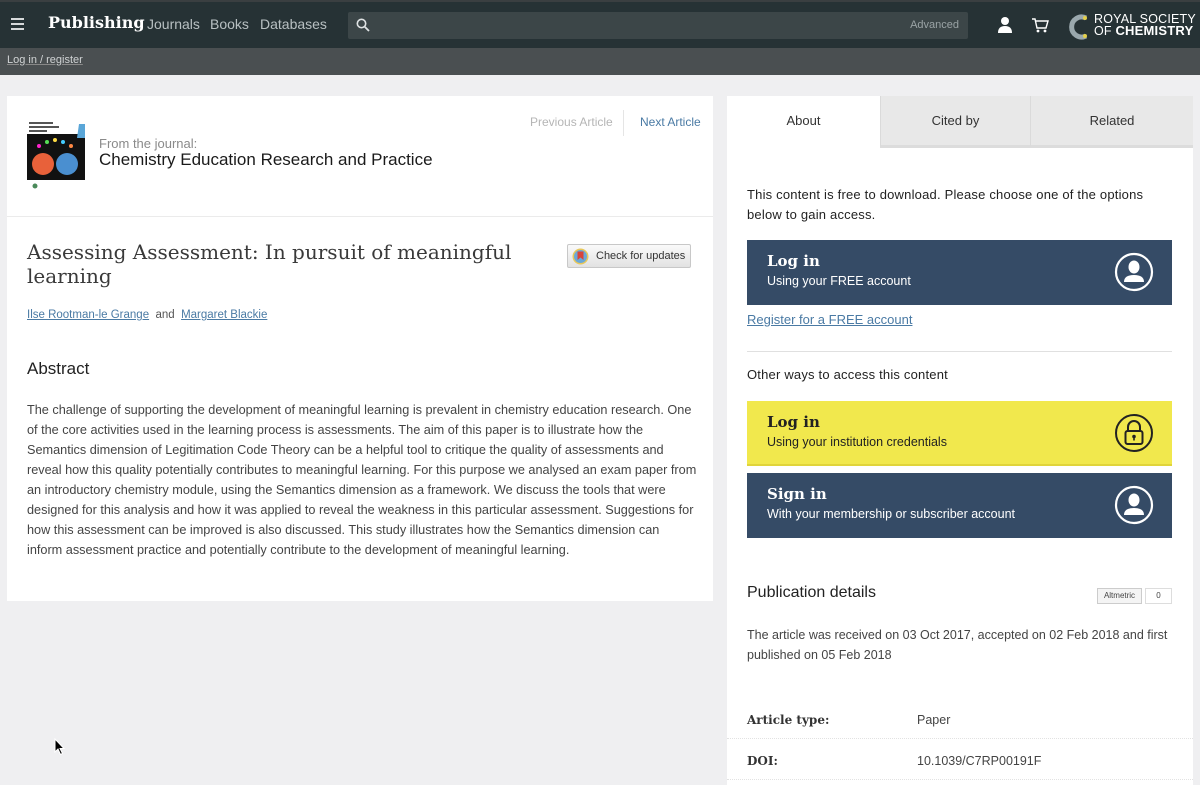 The width and height of the screenshot is (1200, 785). I want to click on lock-icon, so click(1134, 433).